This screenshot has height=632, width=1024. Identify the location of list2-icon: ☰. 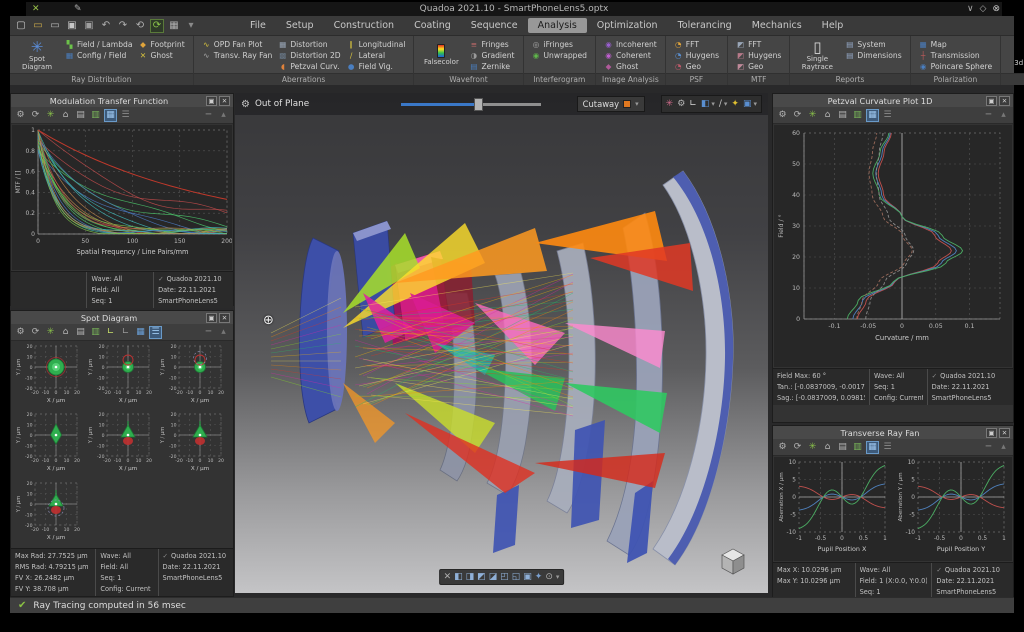
(155, 332).